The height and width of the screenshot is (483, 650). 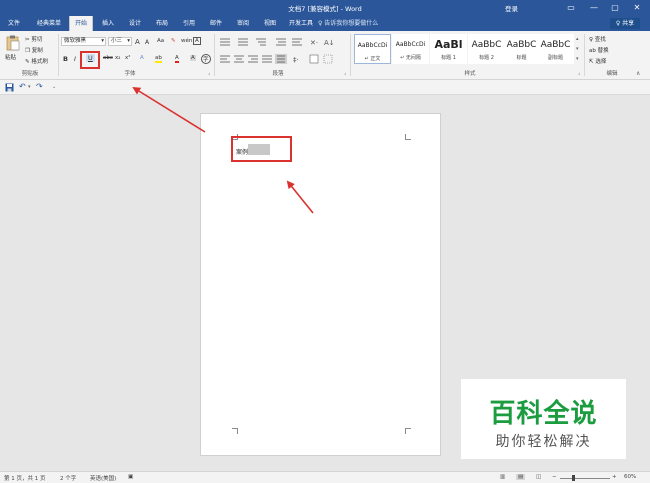 I want to click on page-count: 第 1 页，共 1 页, so click(x=25, y=478).